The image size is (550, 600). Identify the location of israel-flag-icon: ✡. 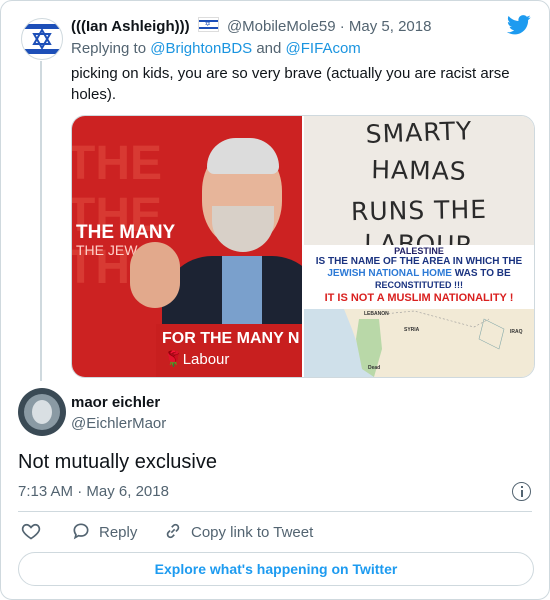
(208, 24).